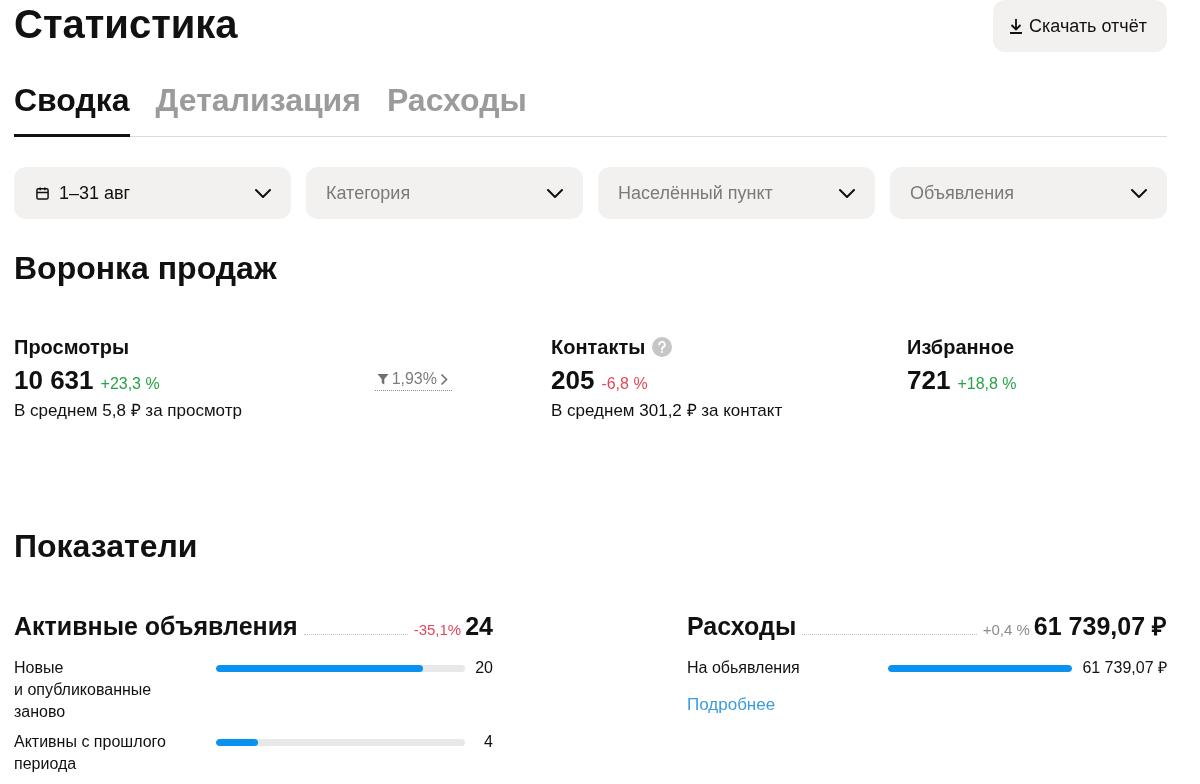  What do you see at coordinates (573, 380) in the screenshot?
I see `metric-value: 205` at bounding box center [573, 380].